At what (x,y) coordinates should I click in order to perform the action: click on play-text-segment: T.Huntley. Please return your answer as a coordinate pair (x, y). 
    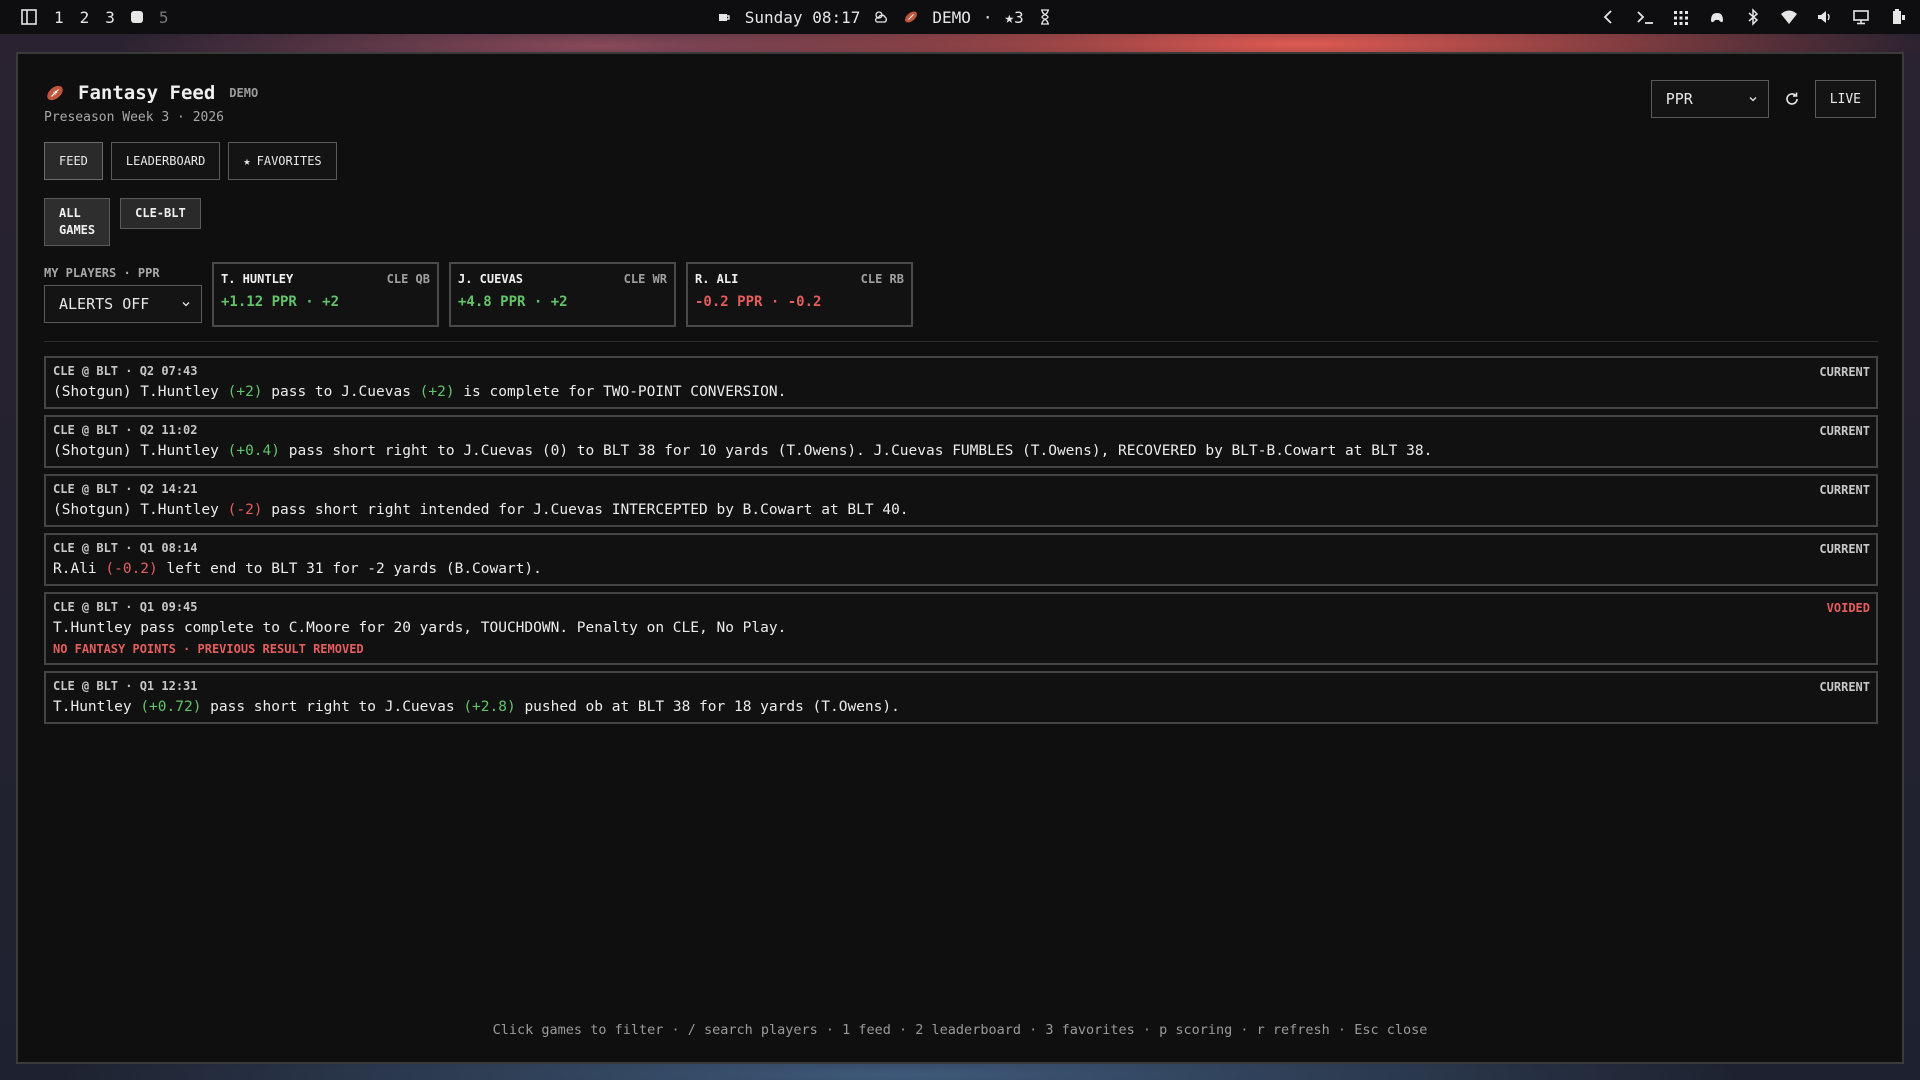
    Looking at the image, I should click on (97, 707).